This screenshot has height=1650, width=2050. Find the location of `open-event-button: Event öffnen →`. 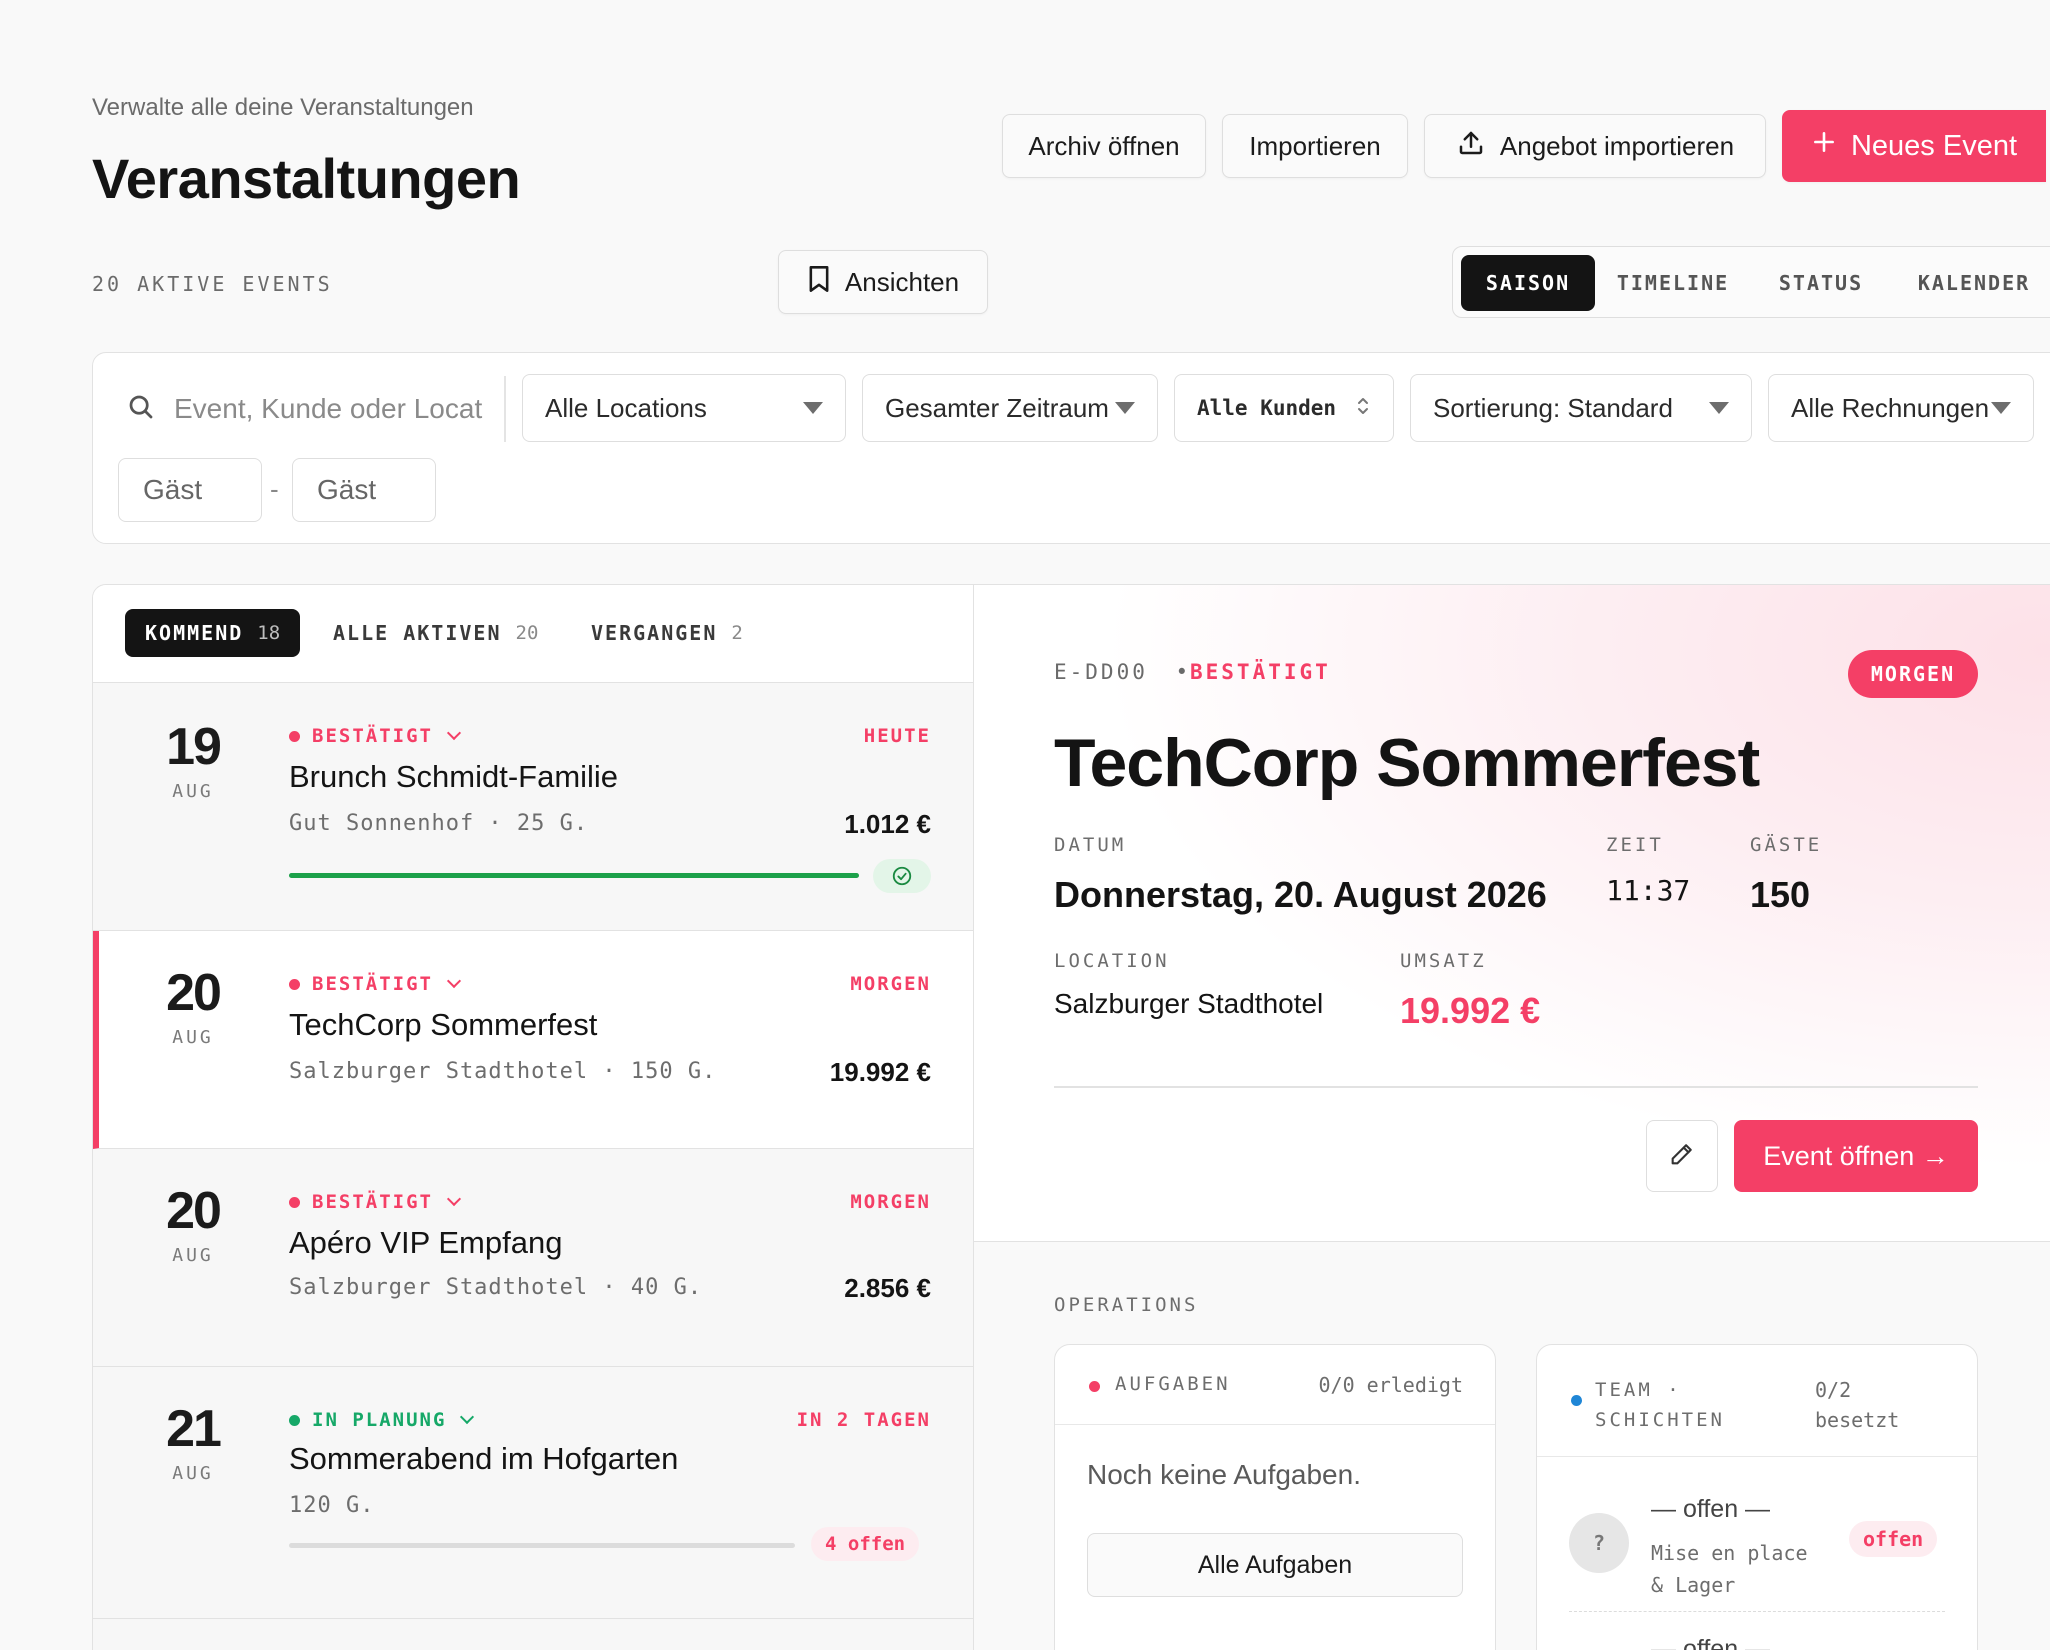

open-event-button: Event öffnen → is located at coordinates (1856, 1156).